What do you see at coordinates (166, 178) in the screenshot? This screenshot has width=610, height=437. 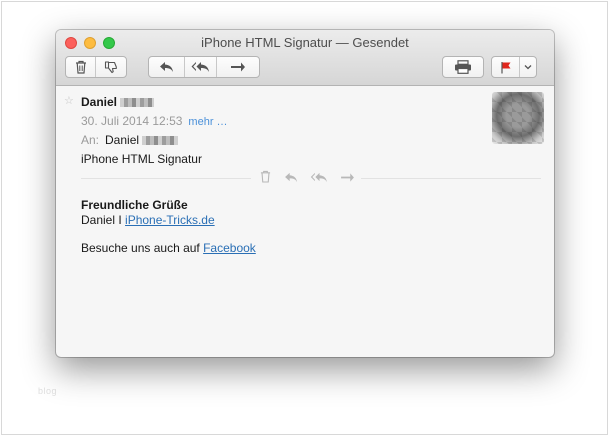 I see `header-divider-left` at bounding box center [166, 178].